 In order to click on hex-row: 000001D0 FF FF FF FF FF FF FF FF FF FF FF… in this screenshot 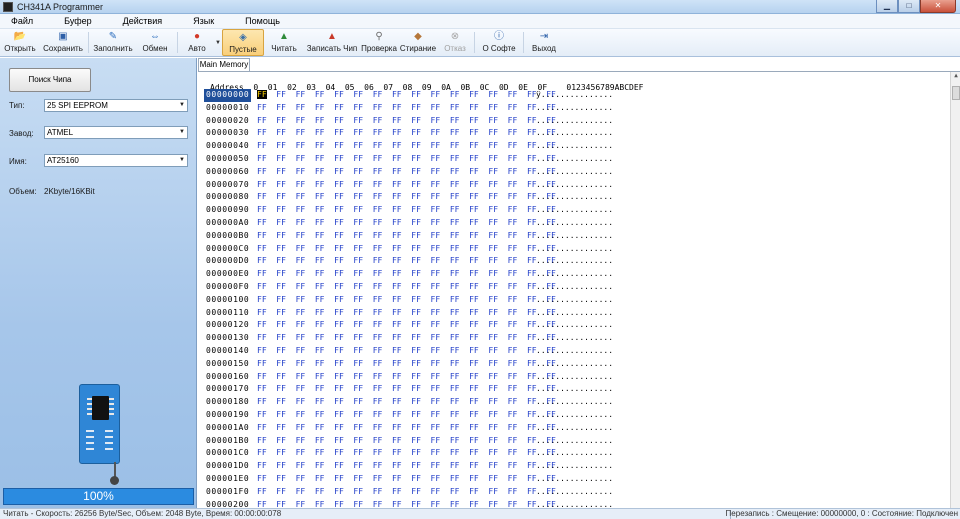, I will do `click(573, 466)`.